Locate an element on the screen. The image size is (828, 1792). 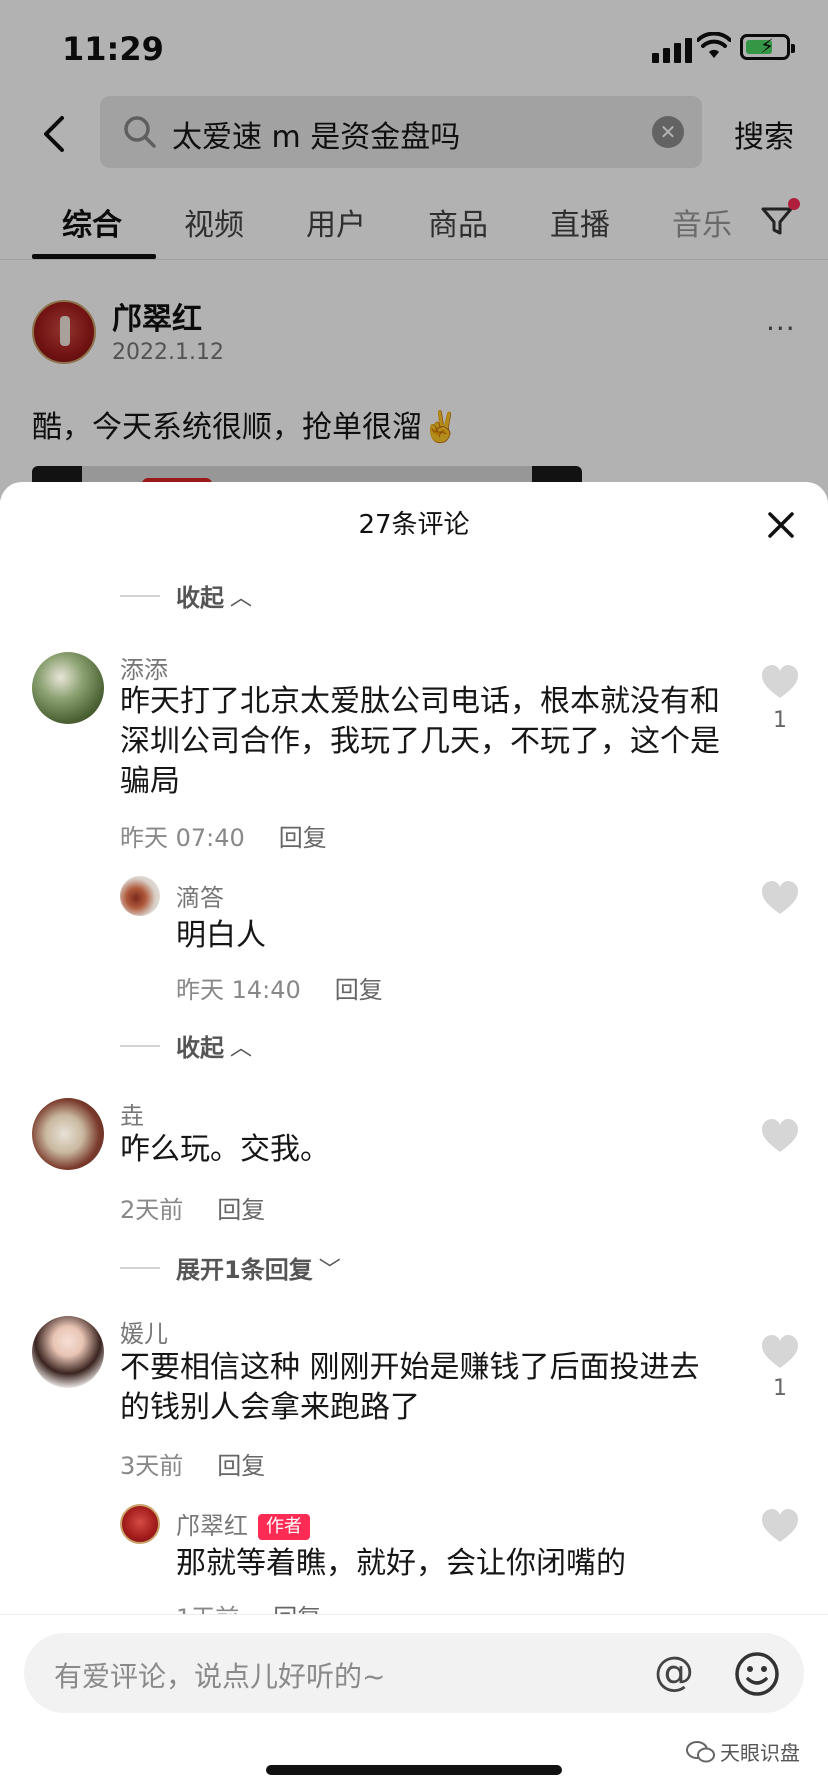
home-indicator is located at coordinates (414, 1770).